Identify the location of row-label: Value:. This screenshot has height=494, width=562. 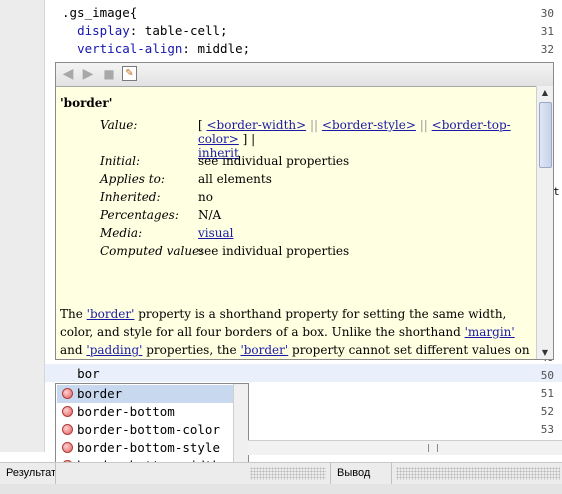
(119, 125).